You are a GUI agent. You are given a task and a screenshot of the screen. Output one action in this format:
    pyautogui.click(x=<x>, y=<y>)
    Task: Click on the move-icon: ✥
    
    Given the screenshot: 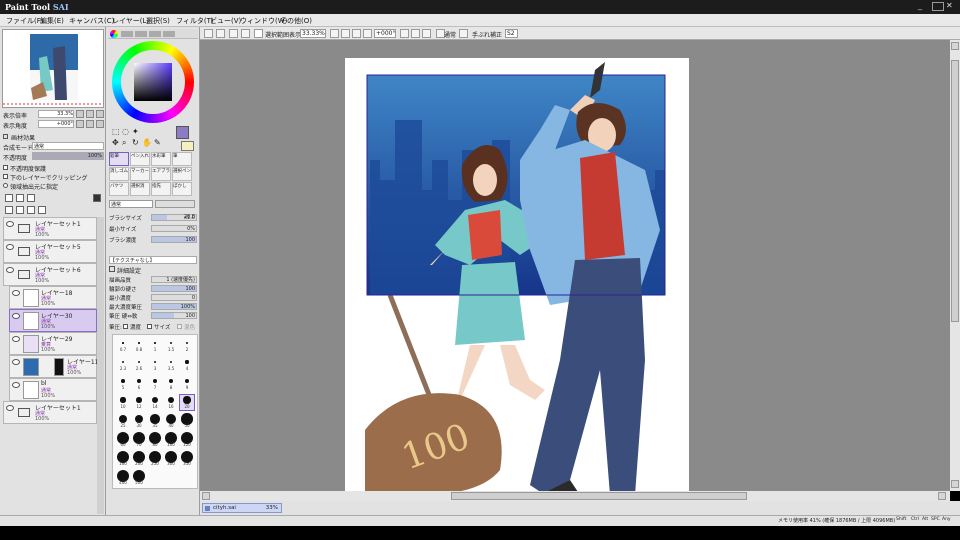 What is the action you would take?
    pyautogui.click(x=115, y=142)
    